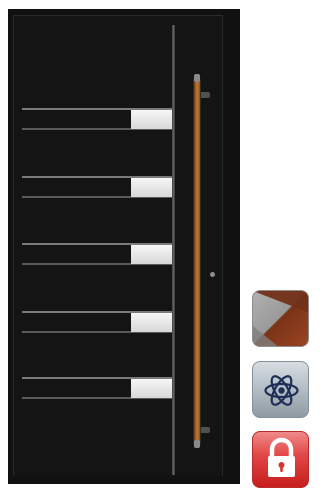  Describe the element at coordinates (197, 262) in the screenshot. I see `door-handle` at that location.